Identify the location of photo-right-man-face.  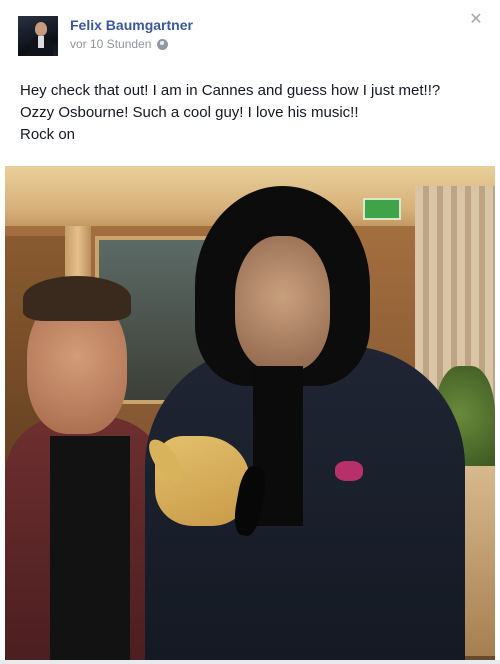
(282, 303).